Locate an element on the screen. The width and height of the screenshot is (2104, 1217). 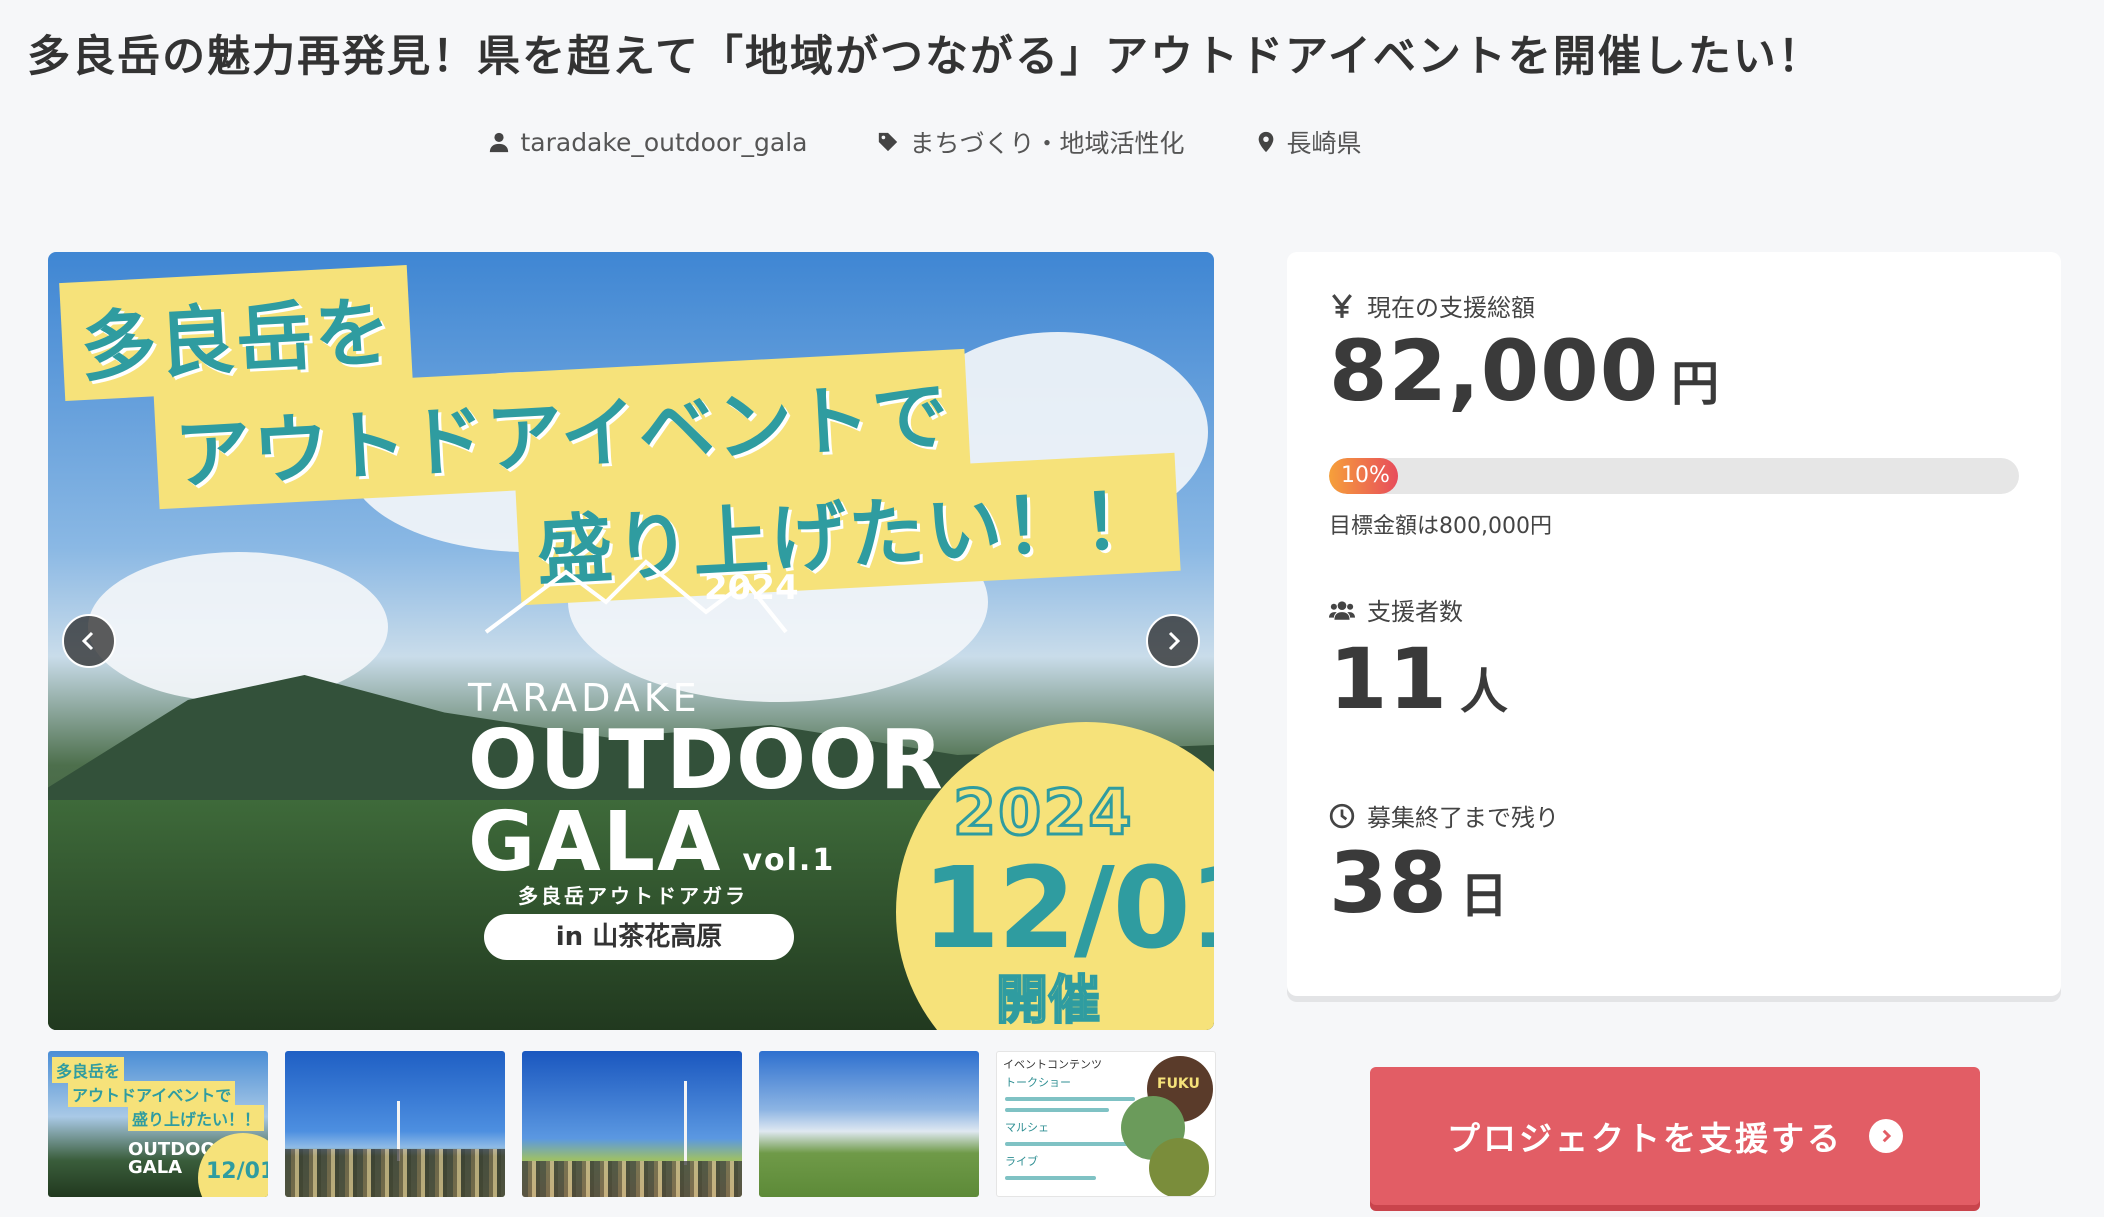
thumb-date: 12/01 is located at coordinates (237, 1171).